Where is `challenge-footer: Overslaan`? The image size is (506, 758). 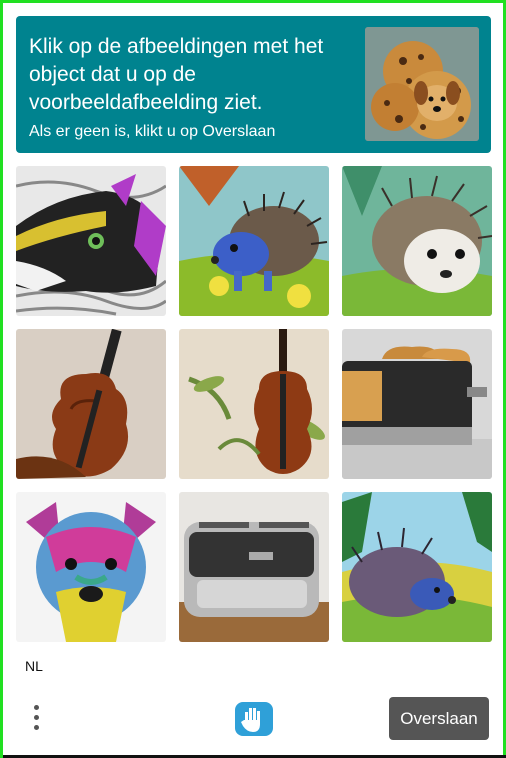
challenge-footer: Overslaan is located at coordinates (253, 720).